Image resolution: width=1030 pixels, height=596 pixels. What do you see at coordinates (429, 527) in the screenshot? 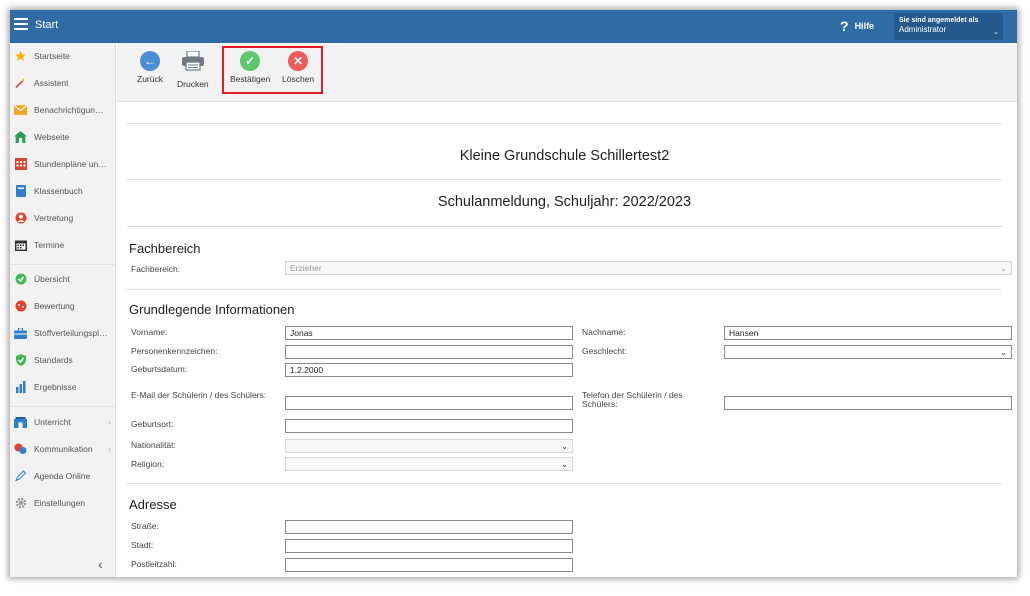
I see `strasse-input` at bounding box center [429, 527].